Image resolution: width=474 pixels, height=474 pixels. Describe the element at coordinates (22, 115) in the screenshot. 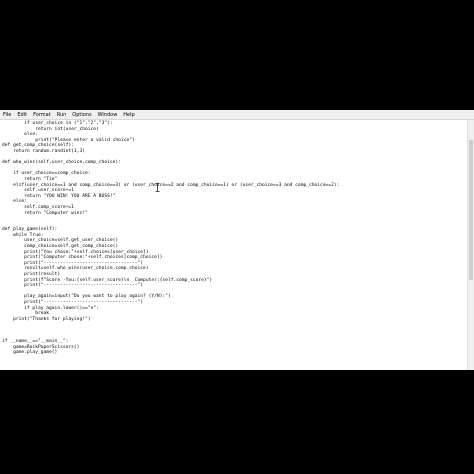

I see `menu-edit: Edit` at that location.